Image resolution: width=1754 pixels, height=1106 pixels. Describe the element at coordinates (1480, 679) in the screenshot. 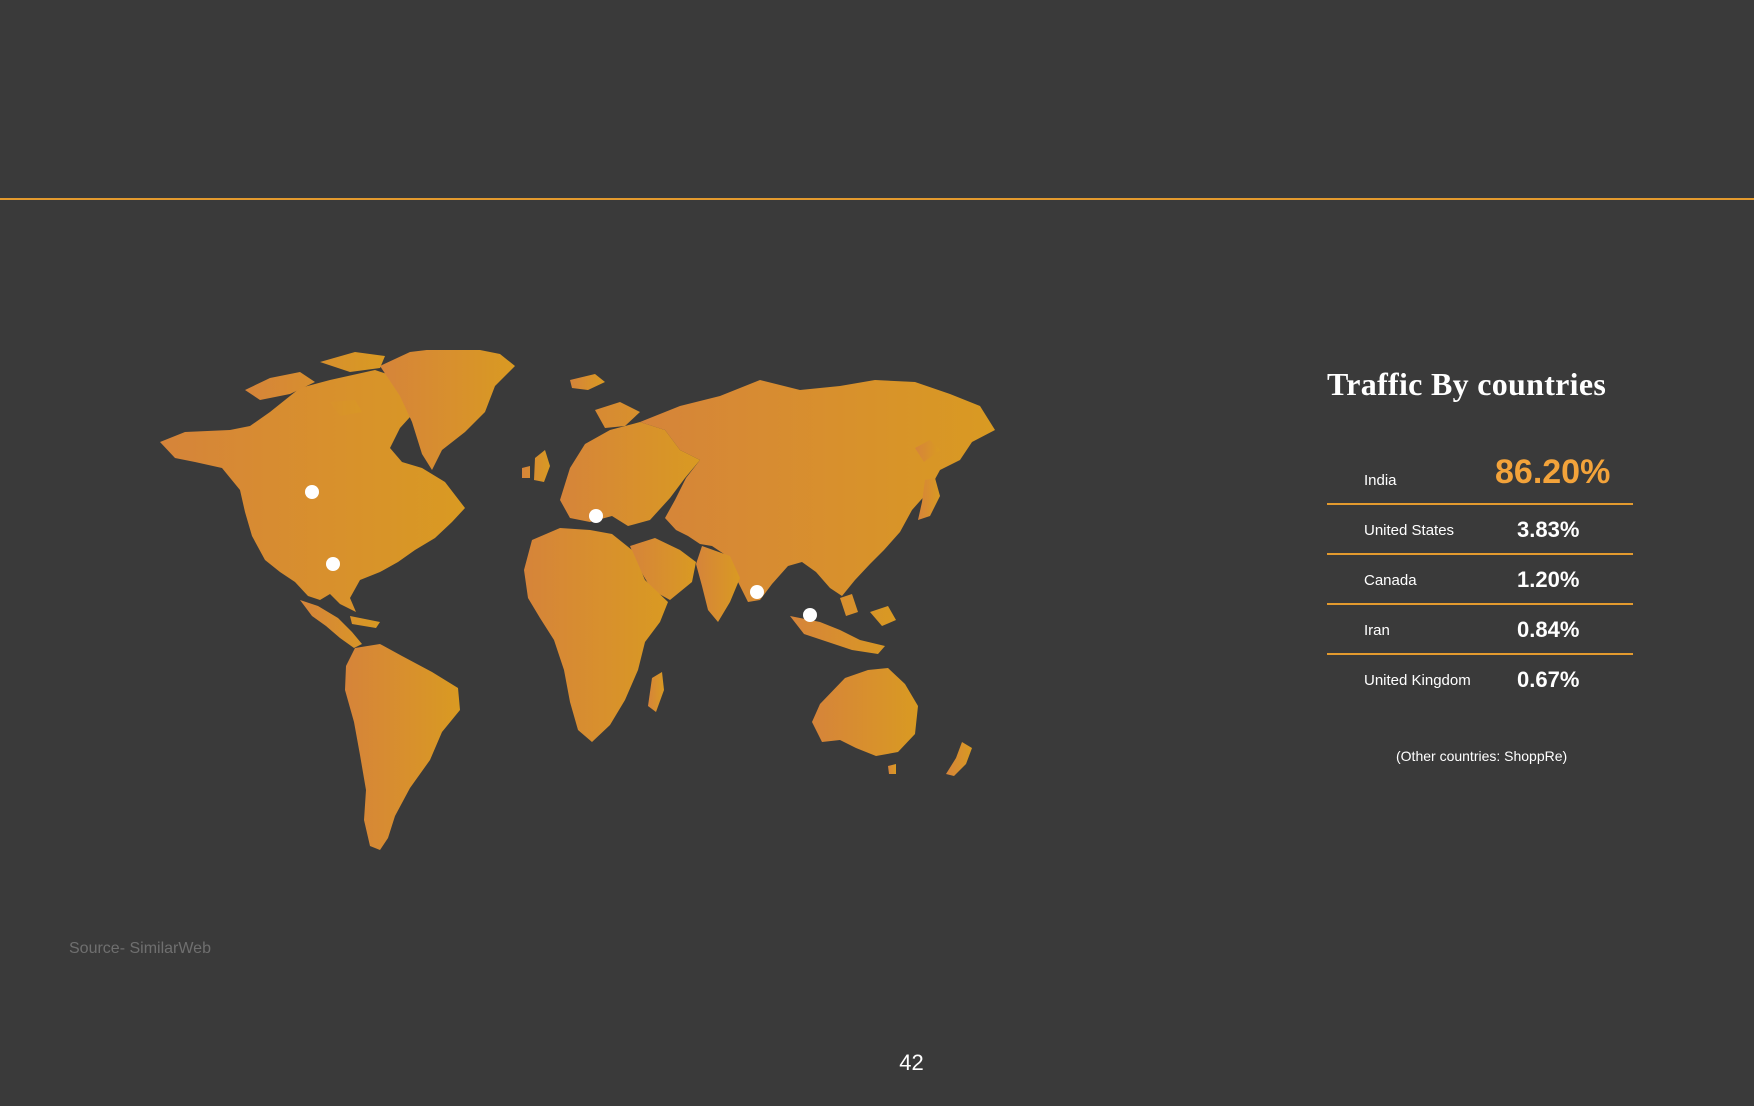

I see `traffic-row: United Kingdom 0.67%` at that location.